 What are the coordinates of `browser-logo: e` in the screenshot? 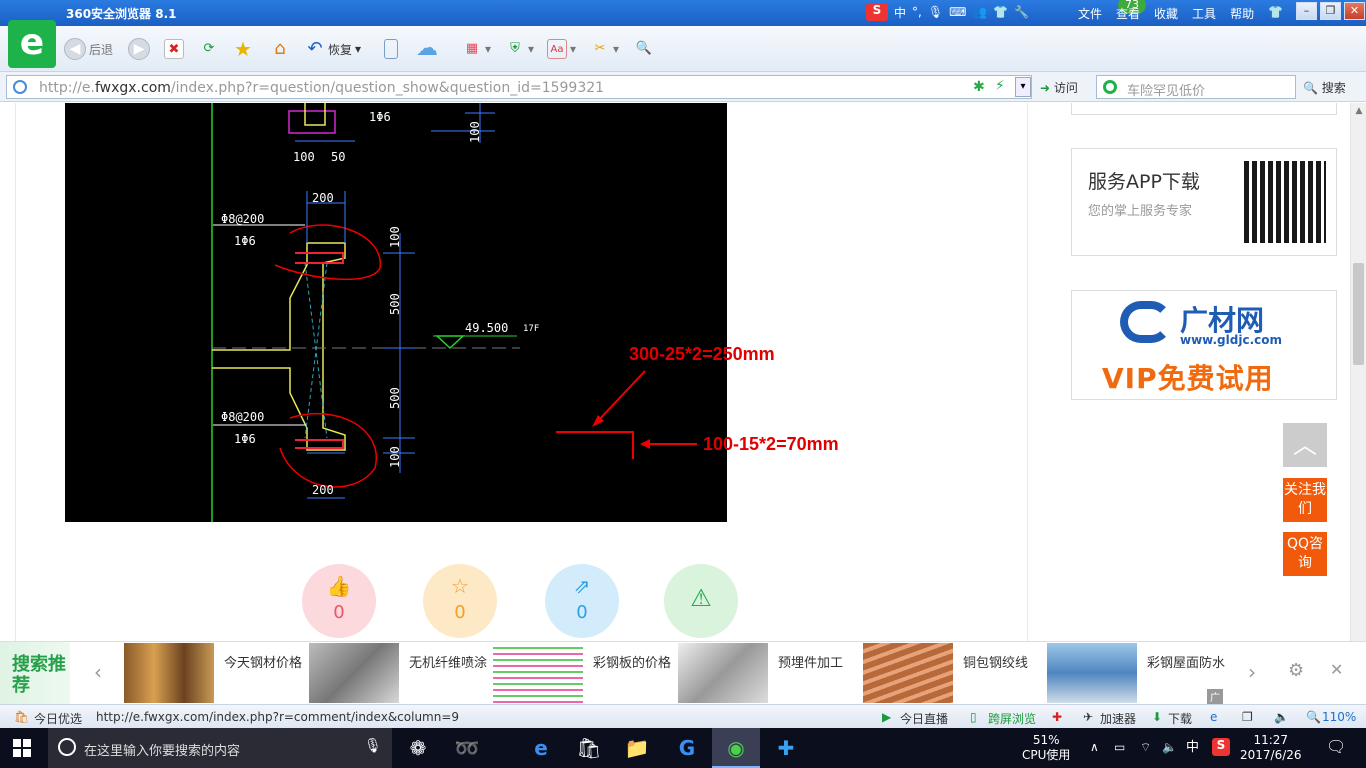 It's located at (32, 44).